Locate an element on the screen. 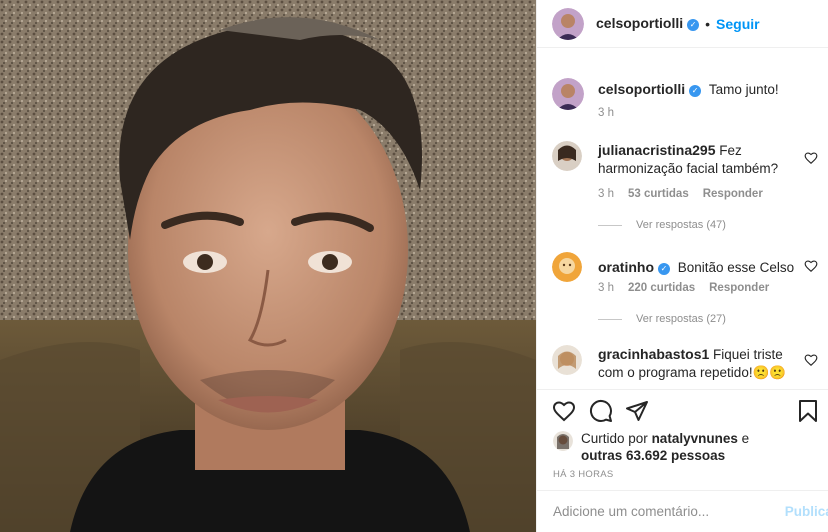 This screenshot has height=532, width=828. likes-prefix: Curtido por is located at coordinates (614, 438).